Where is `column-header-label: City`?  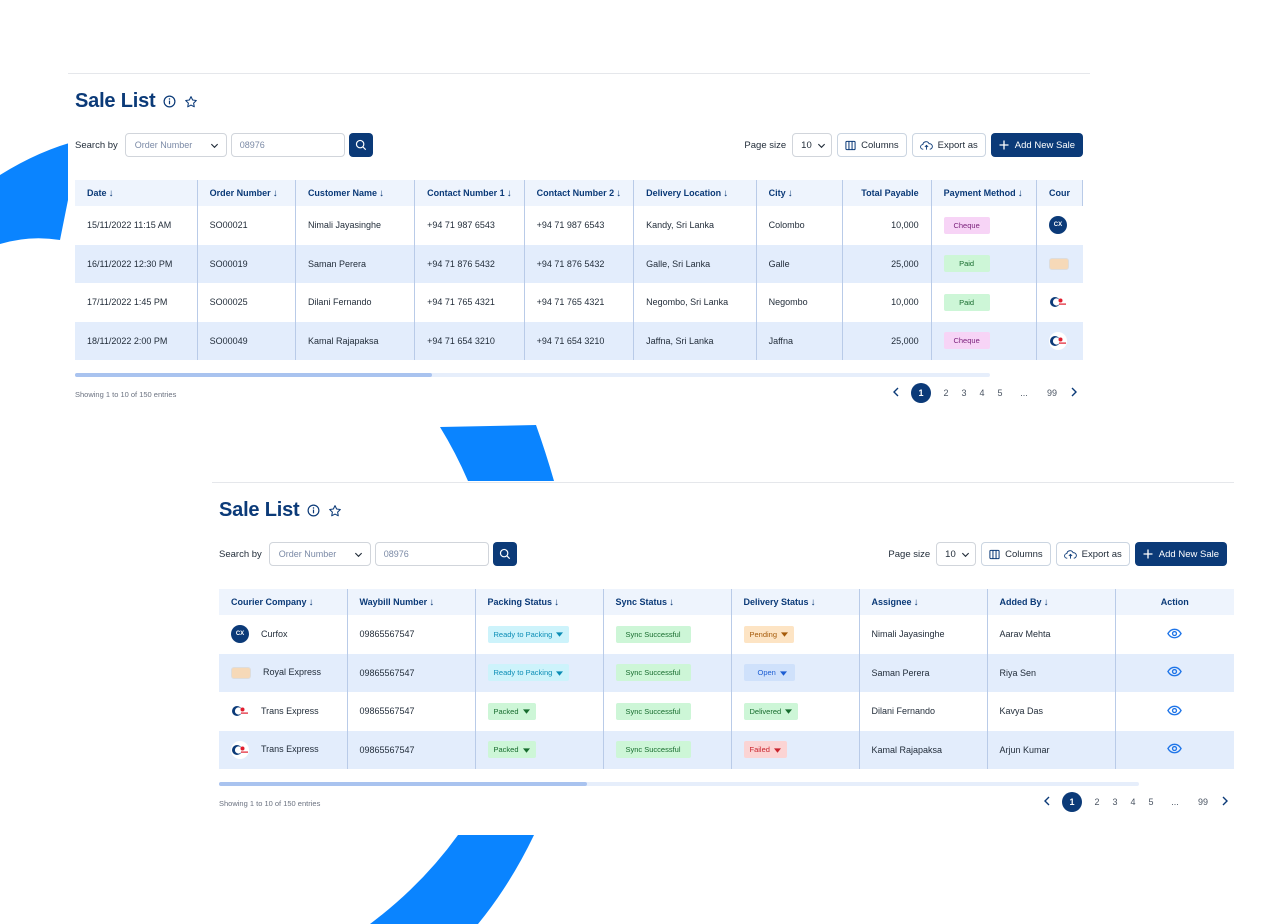 column-header-label: City is located at coordinates (777, 192).